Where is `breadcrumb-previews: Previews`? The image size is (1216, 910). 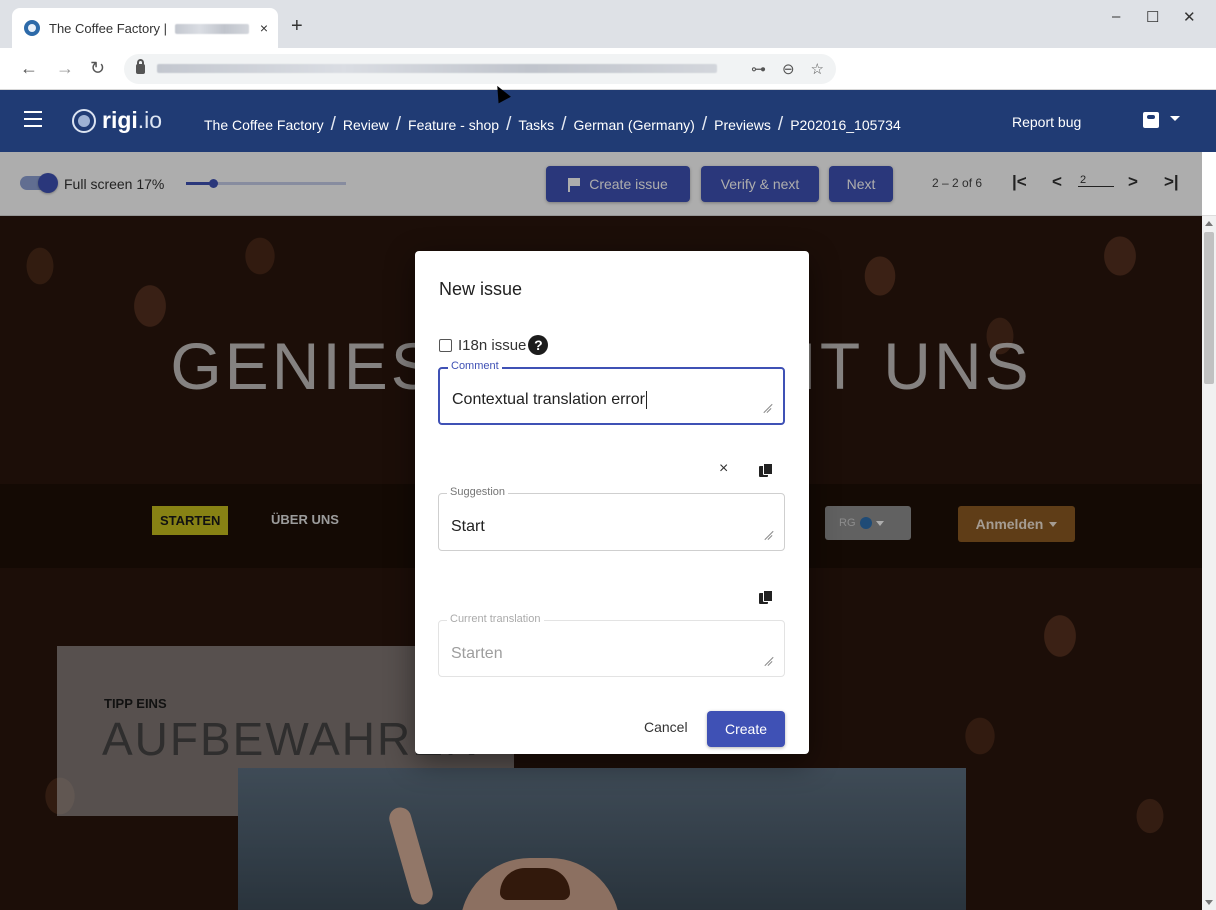
breadcrumb-previews: Previews is located at coordinates (742, 125).